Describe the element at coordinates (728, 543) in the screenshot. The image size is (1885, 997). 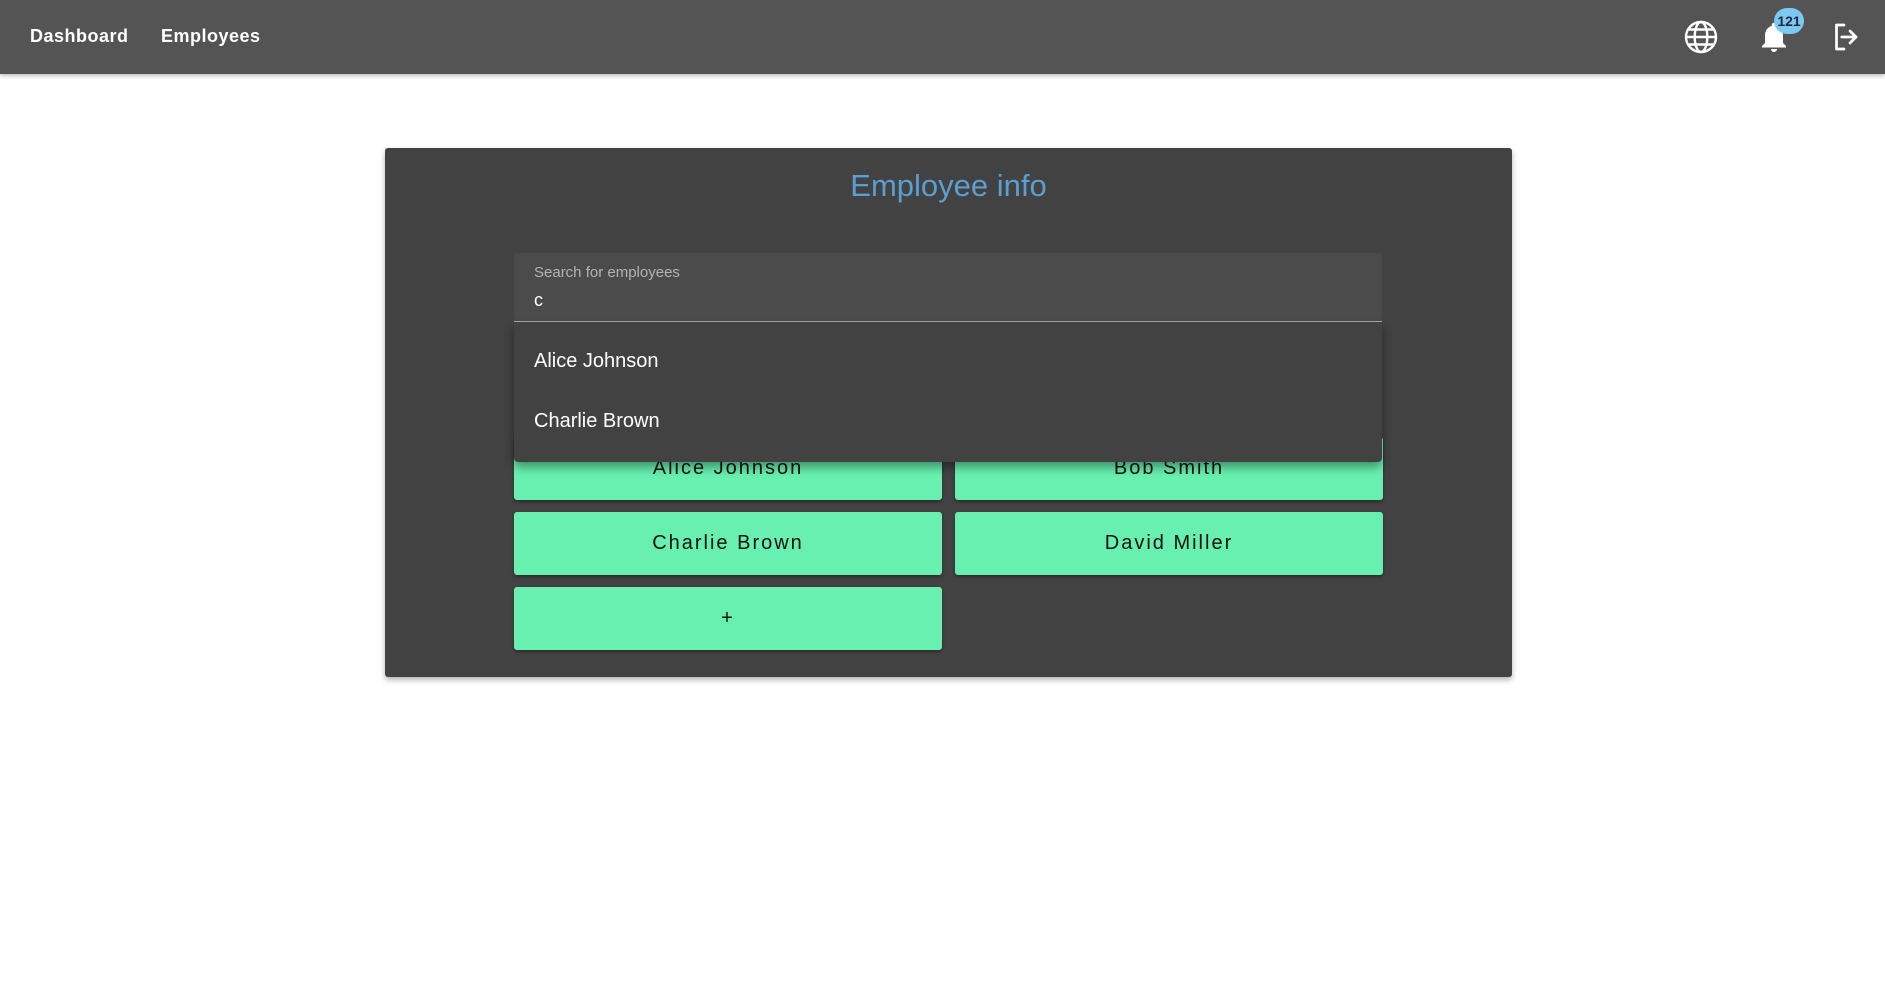
I see `employee-button-charlie-brown: Charlie Brown` at that location.